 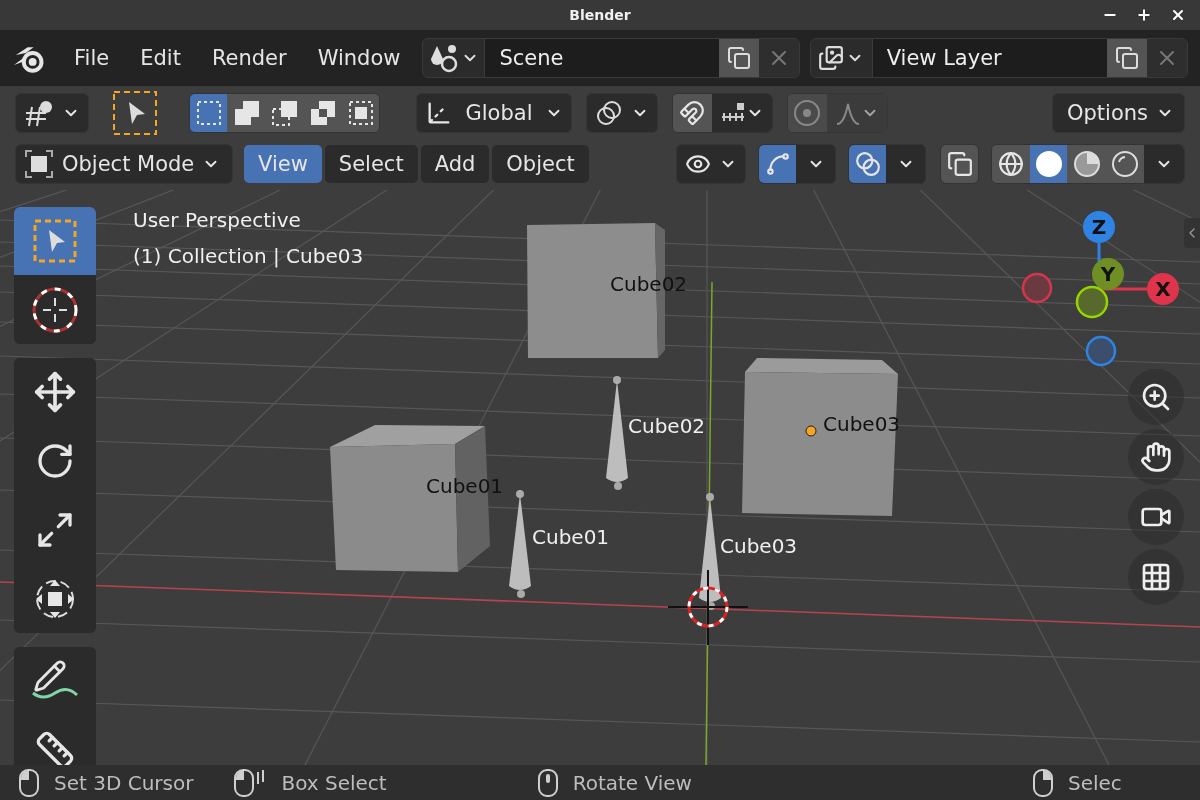 I want to click on scene-name-field: Scene, so click(x=602, y=58).